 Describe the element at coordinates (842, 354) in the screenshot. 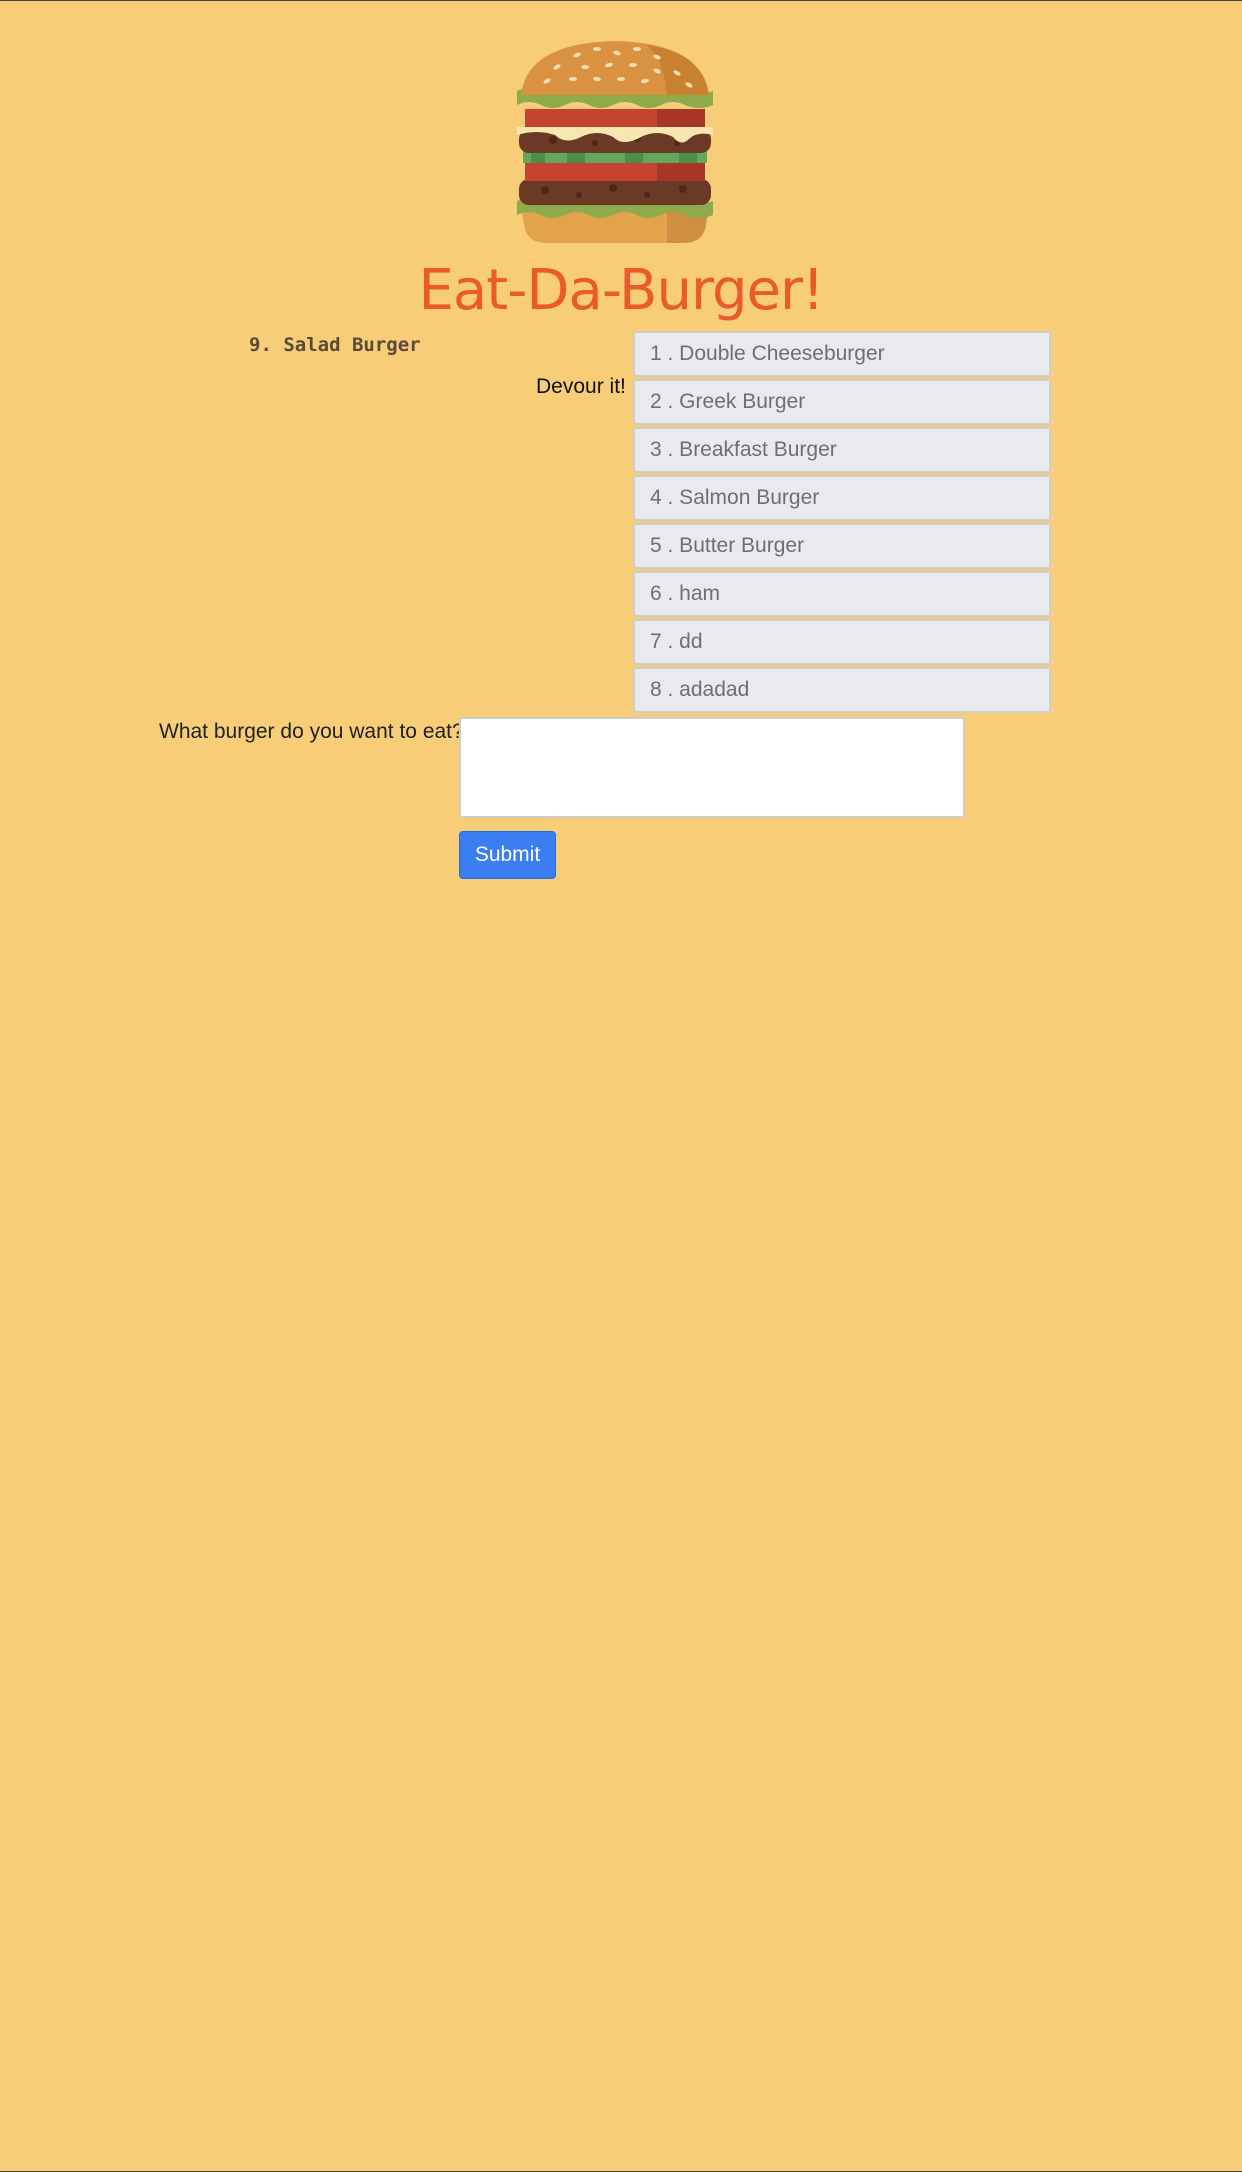

I see `burger-devour-button: 1 . Double Cheeseburger` at that location.